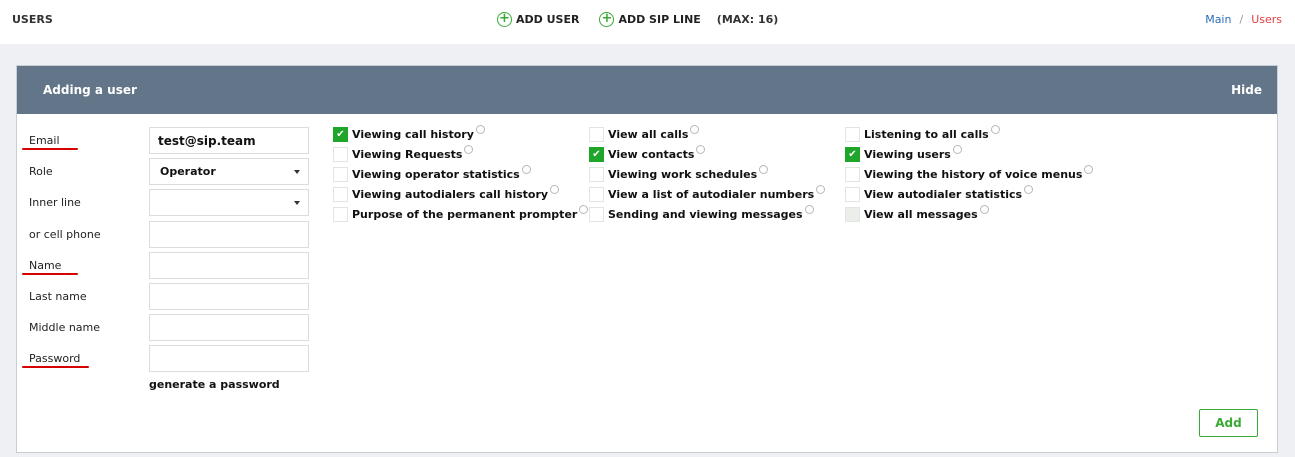 The width and height of the screenshot is (1295, 457). I want to click on permission-item: Listening to all calls, so click(922, 133).